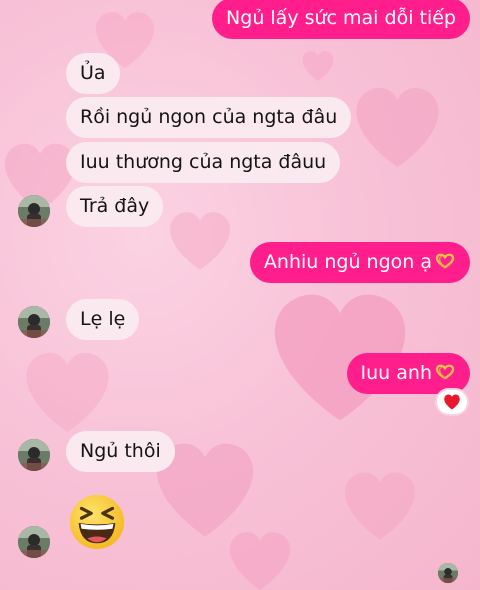  What do you see at coordinates (396, 373) in the screenshot?
I see `message-text: Iuu anh` at bounding box center [396, 373].